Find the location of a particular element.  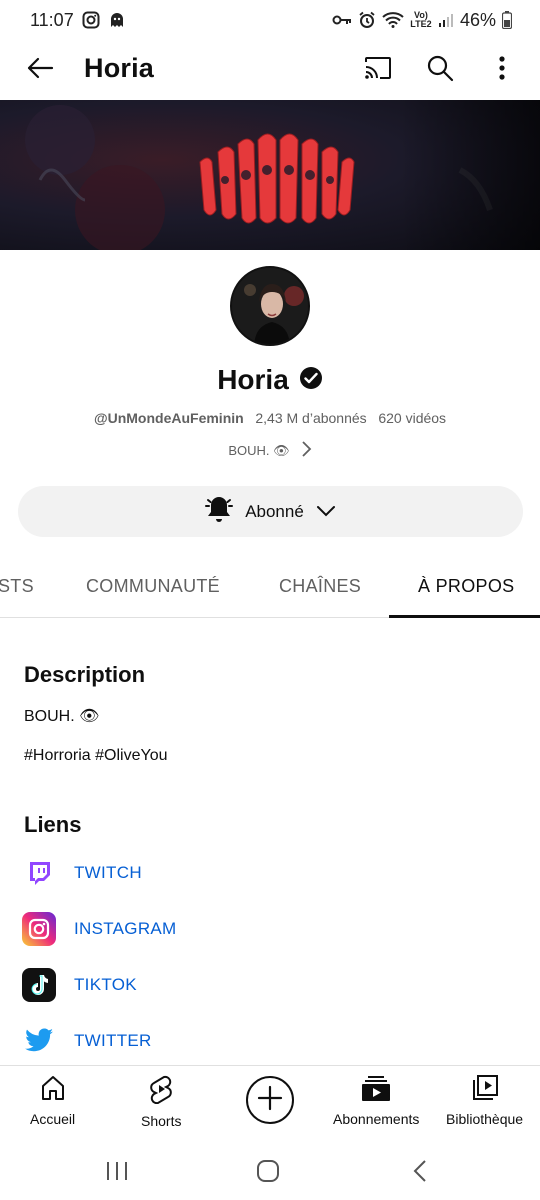

links-heading: Liens is located at coordinates (53, 824).